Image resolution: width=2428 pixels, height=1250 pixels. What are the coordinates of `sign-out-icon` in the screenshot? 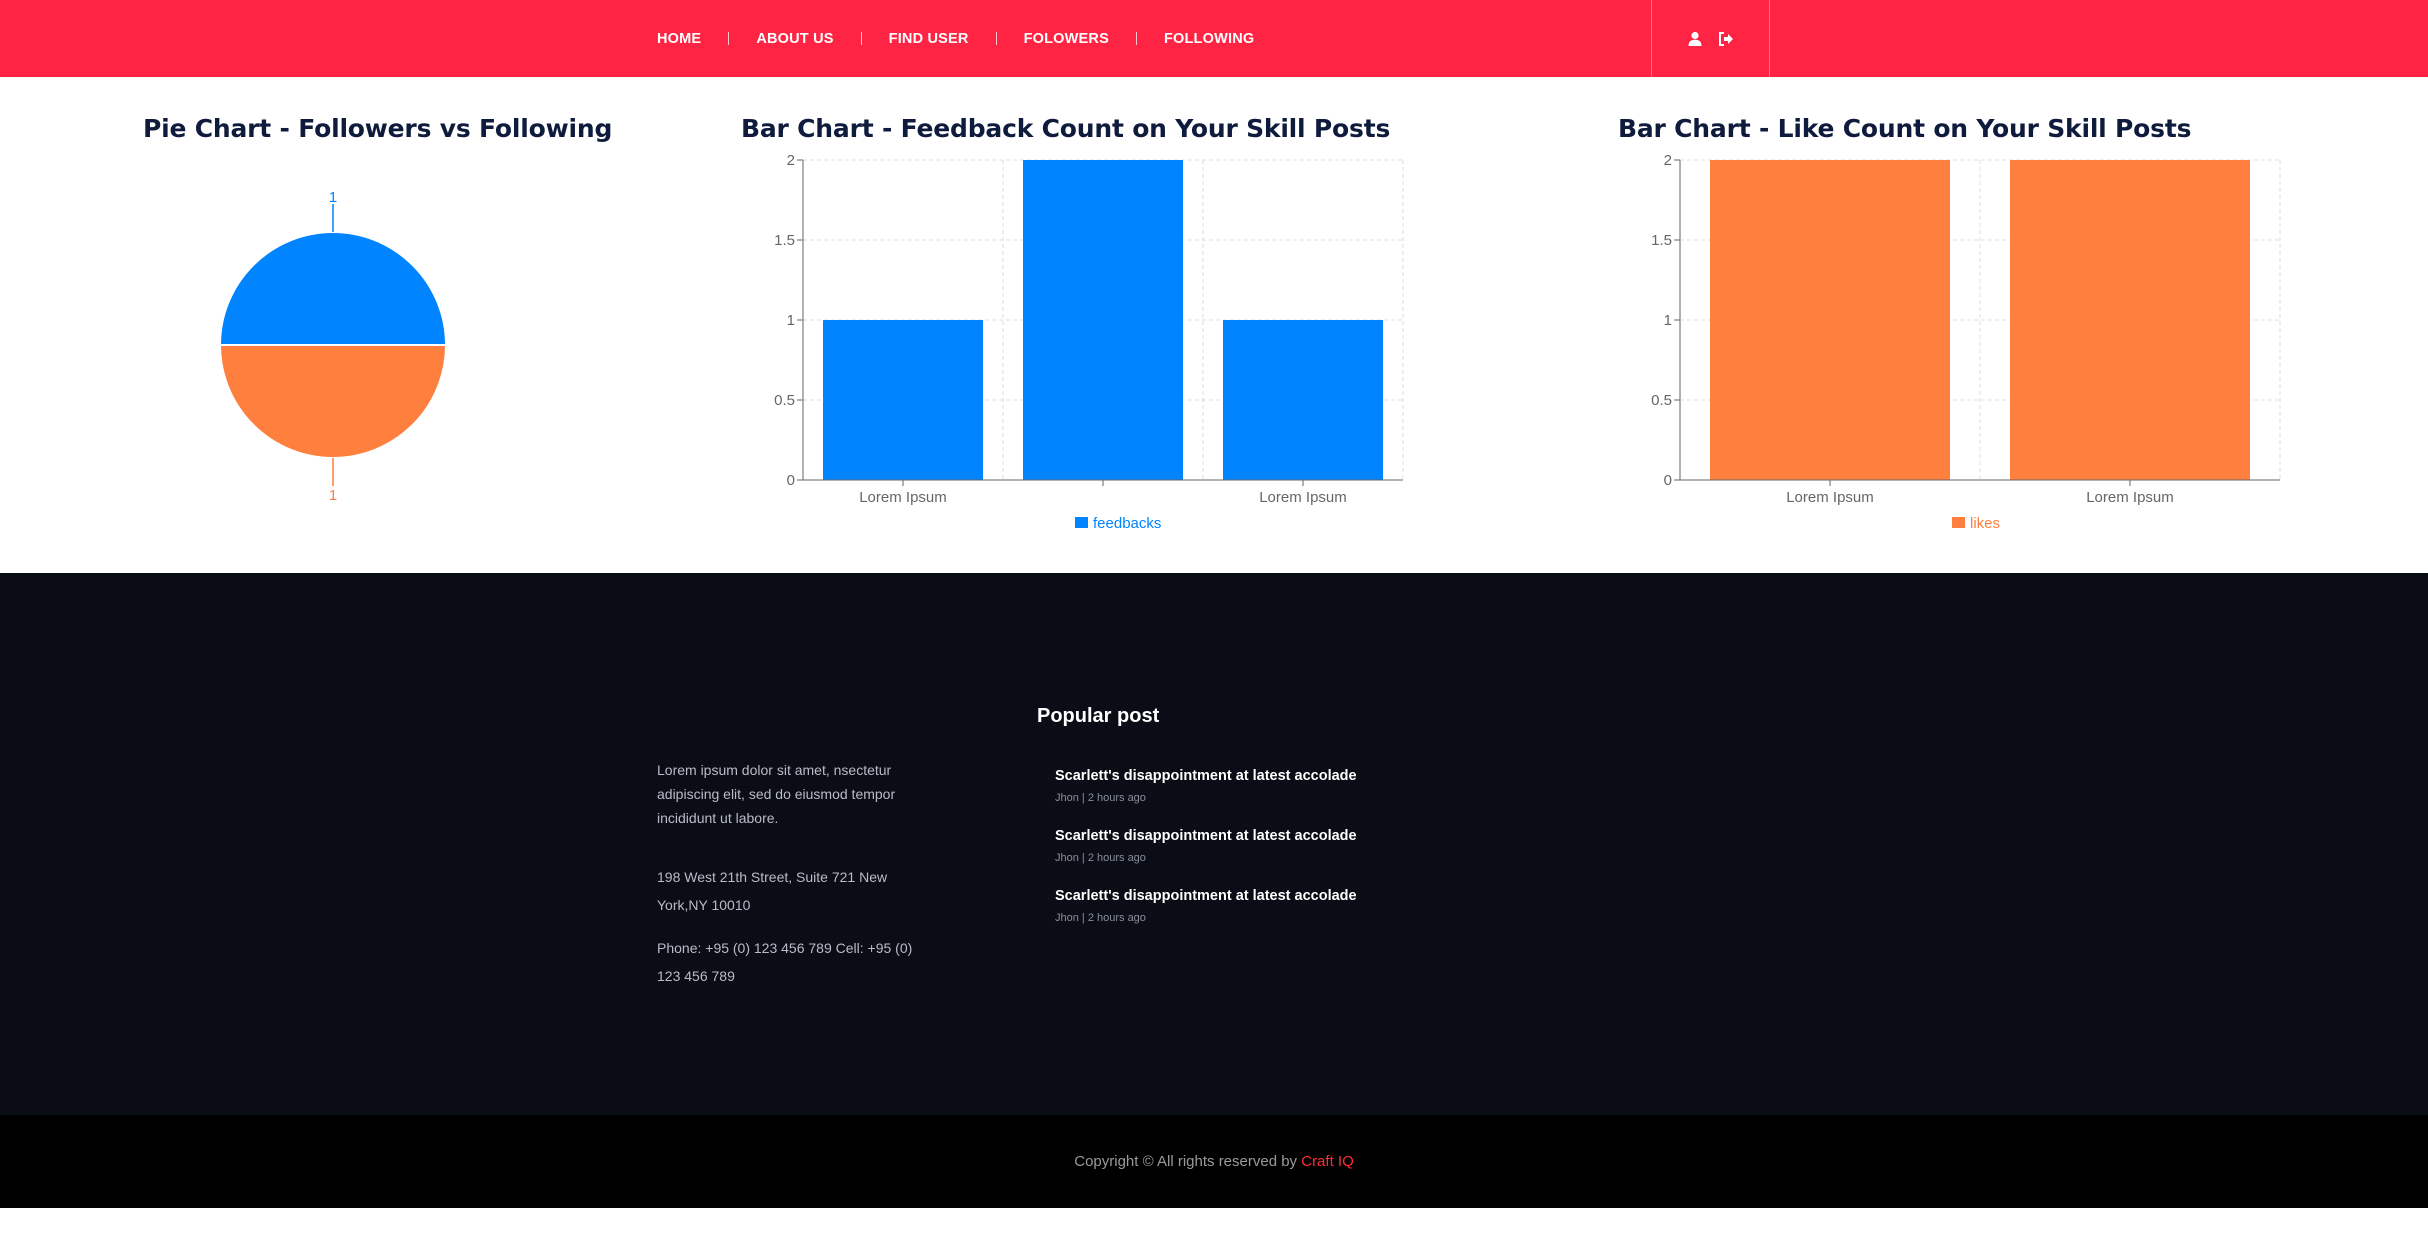 It's located at (1726, 39).